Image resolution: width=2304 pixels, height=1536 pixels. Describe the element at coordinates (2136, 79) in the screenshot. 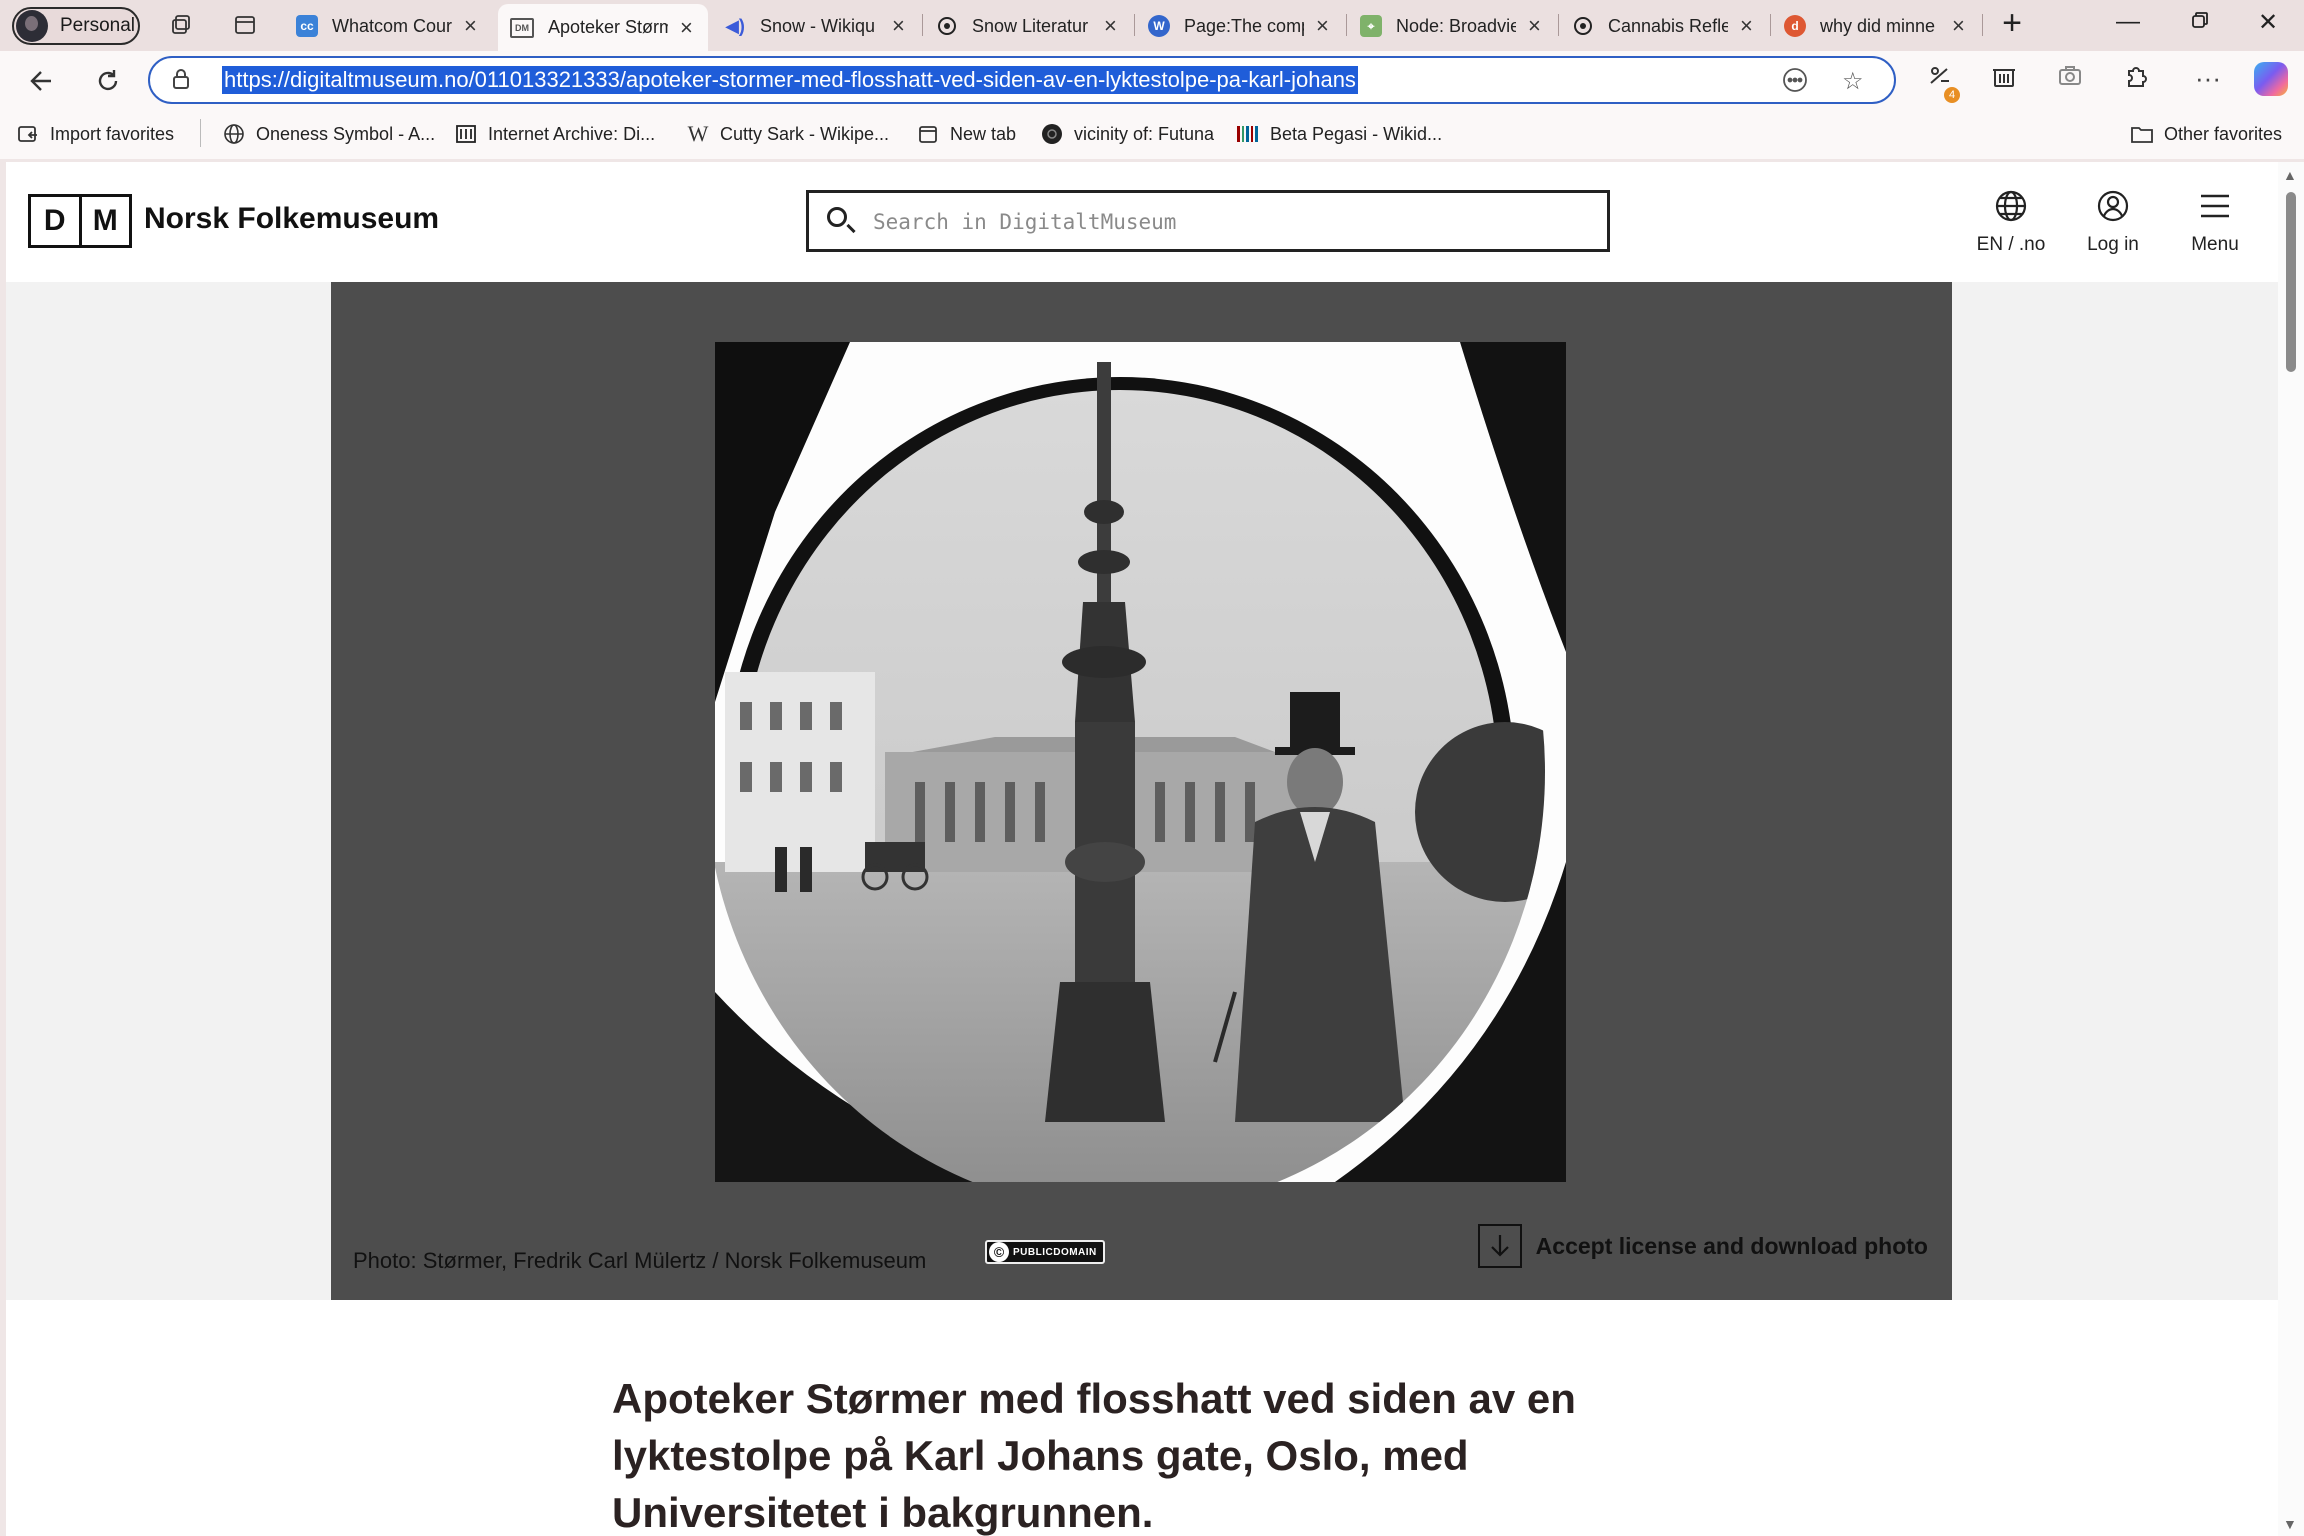

I see `extensions-icon` at that location.